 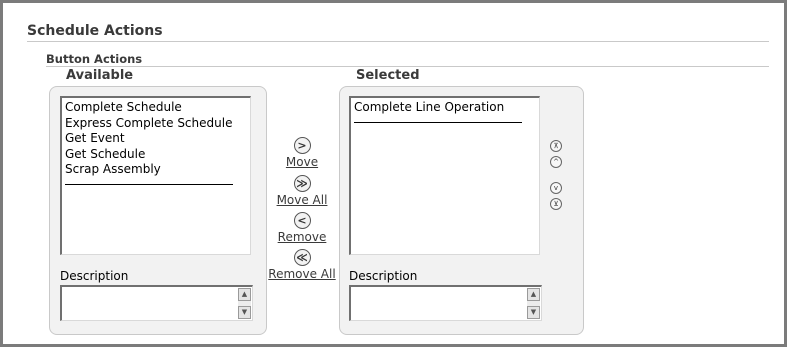 I want to click on available-option: Complete Schedule, so click(x=157, y=108).